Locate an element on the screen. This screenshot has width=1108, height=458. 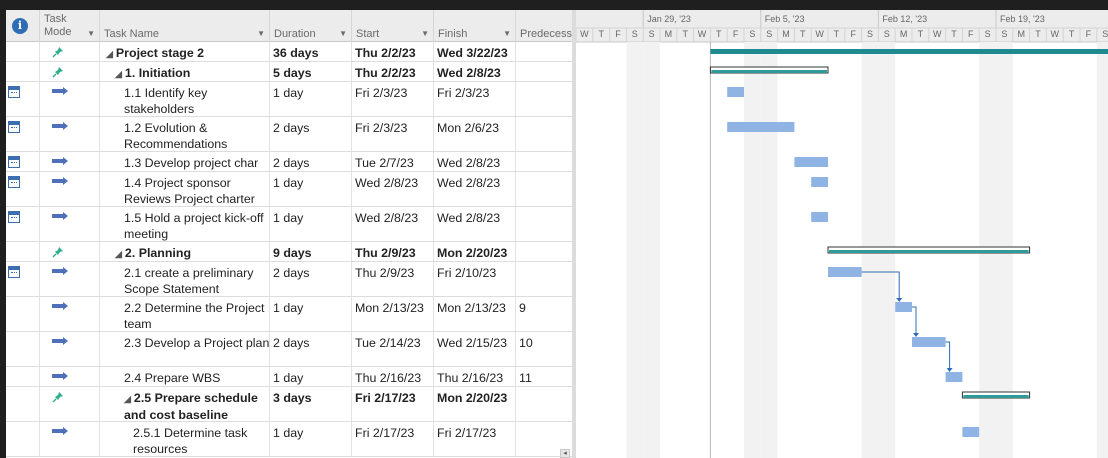
task-name-cell: ◢ 2.5 Prepare schedule and cost baseline is located at coordinates (185, 404).